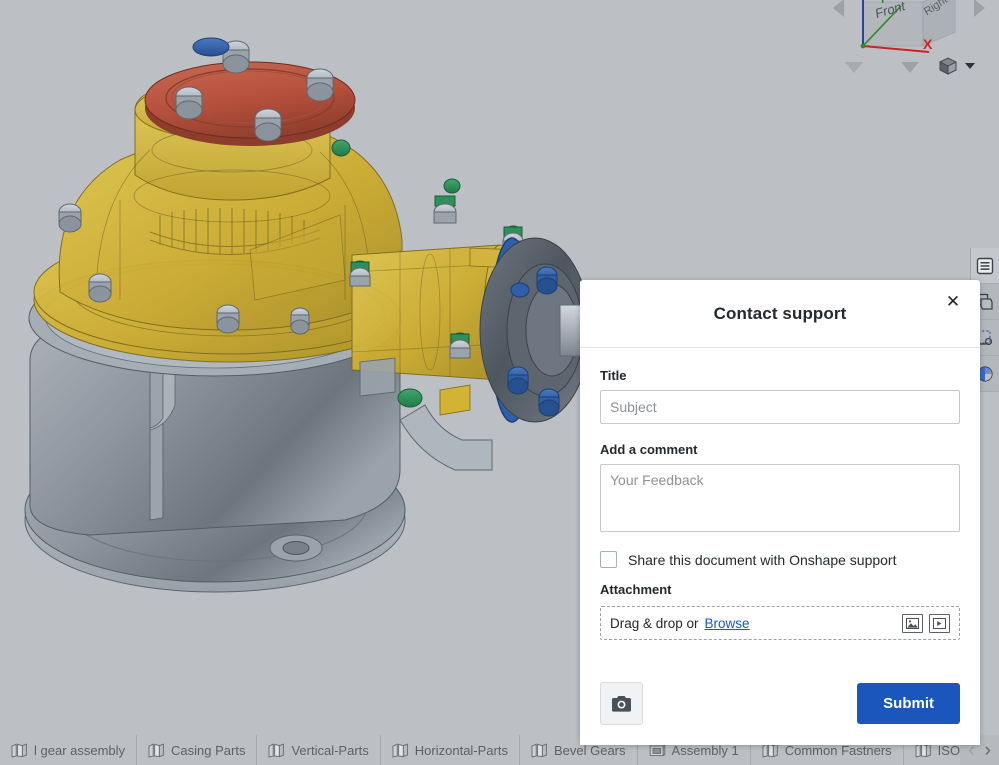 Image resolution: width=999 pixels, height=765 pixels. What do you see at coordinates (80, 750) in the screenshot?
I see `document-tab-label: l gear assembly` at bounding box center [80, 750].